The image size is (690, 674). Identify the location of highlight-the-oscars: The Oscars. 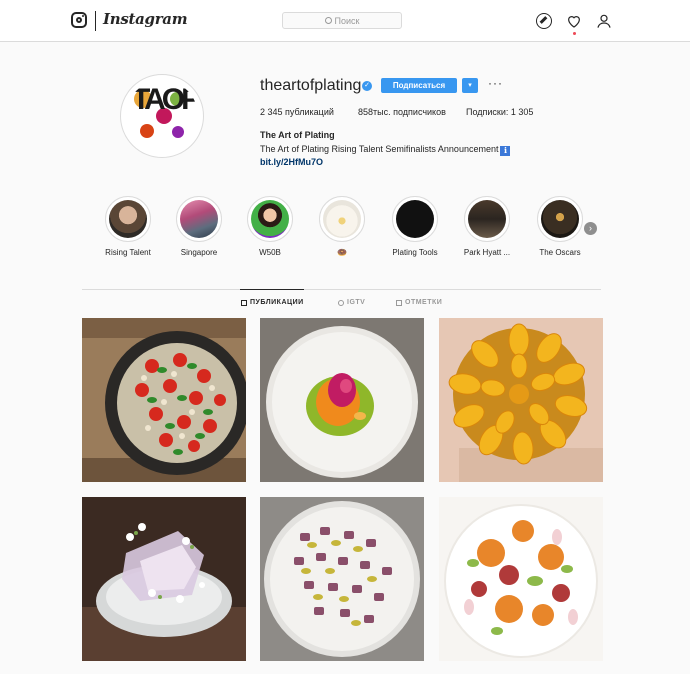
(560, 226).